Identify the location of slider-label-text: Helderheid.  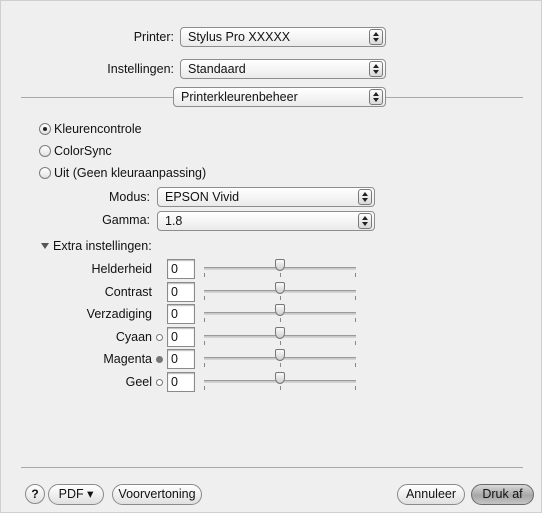
(121, 269).